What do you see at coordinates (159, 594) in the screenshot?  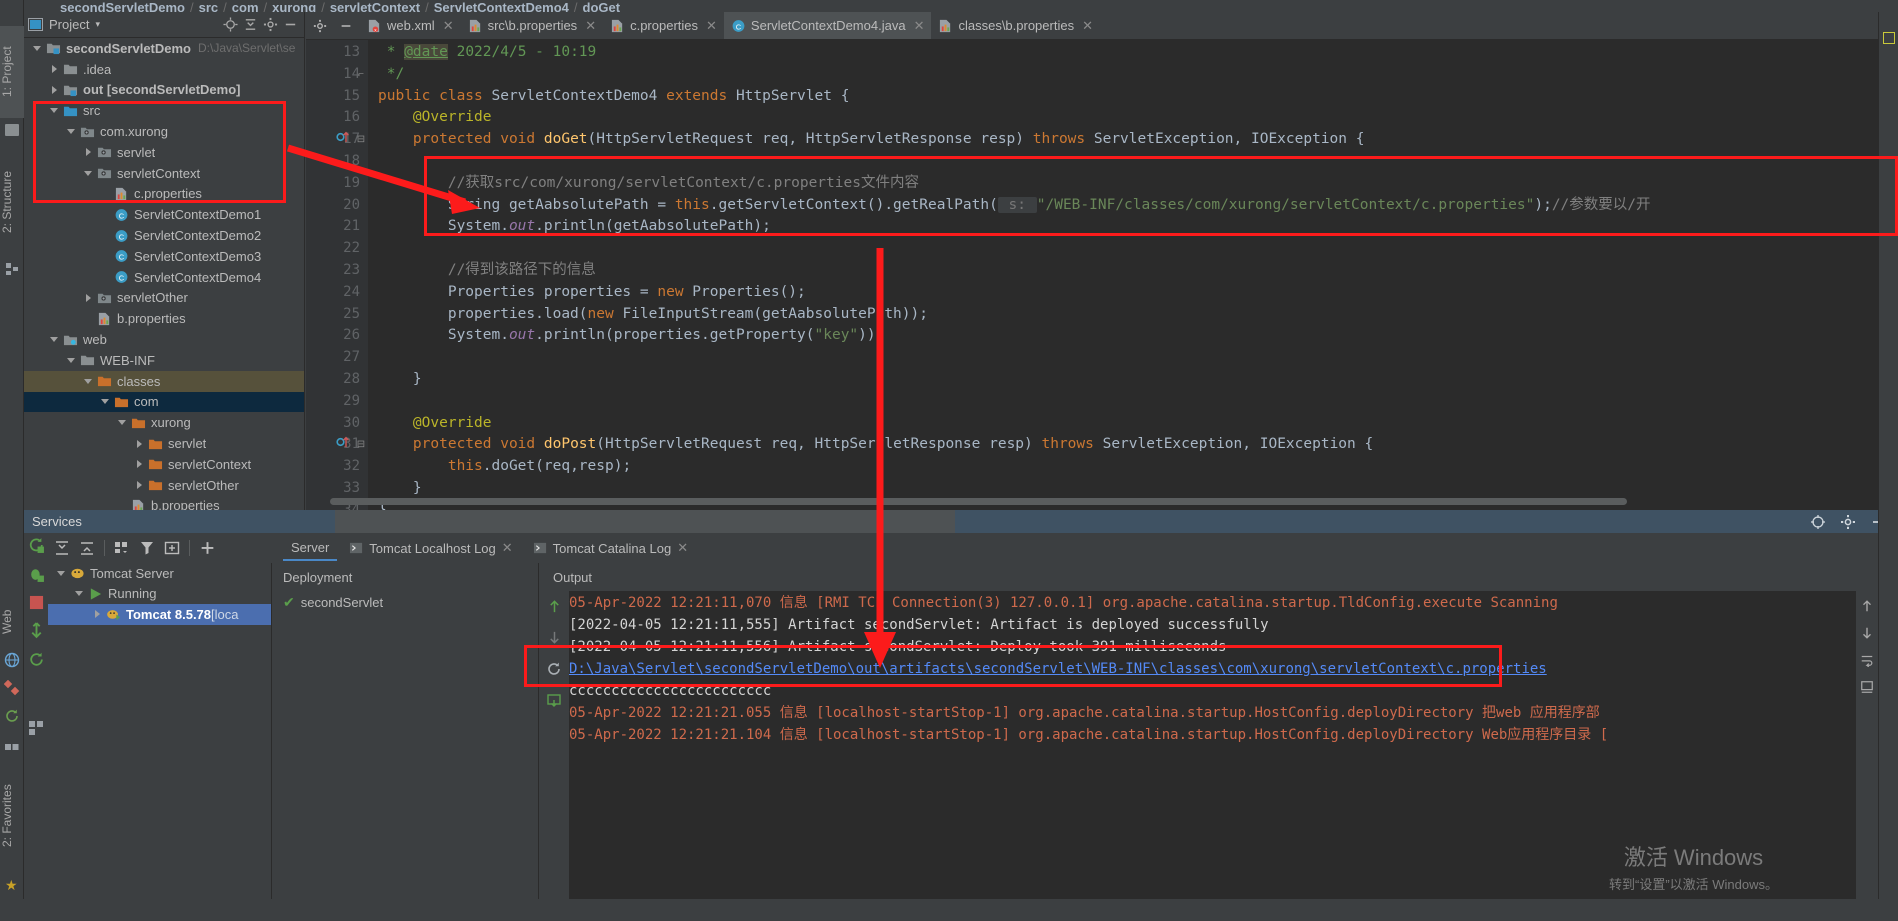 I see `services-tree-node: Running` at bounding box center [159, 594].